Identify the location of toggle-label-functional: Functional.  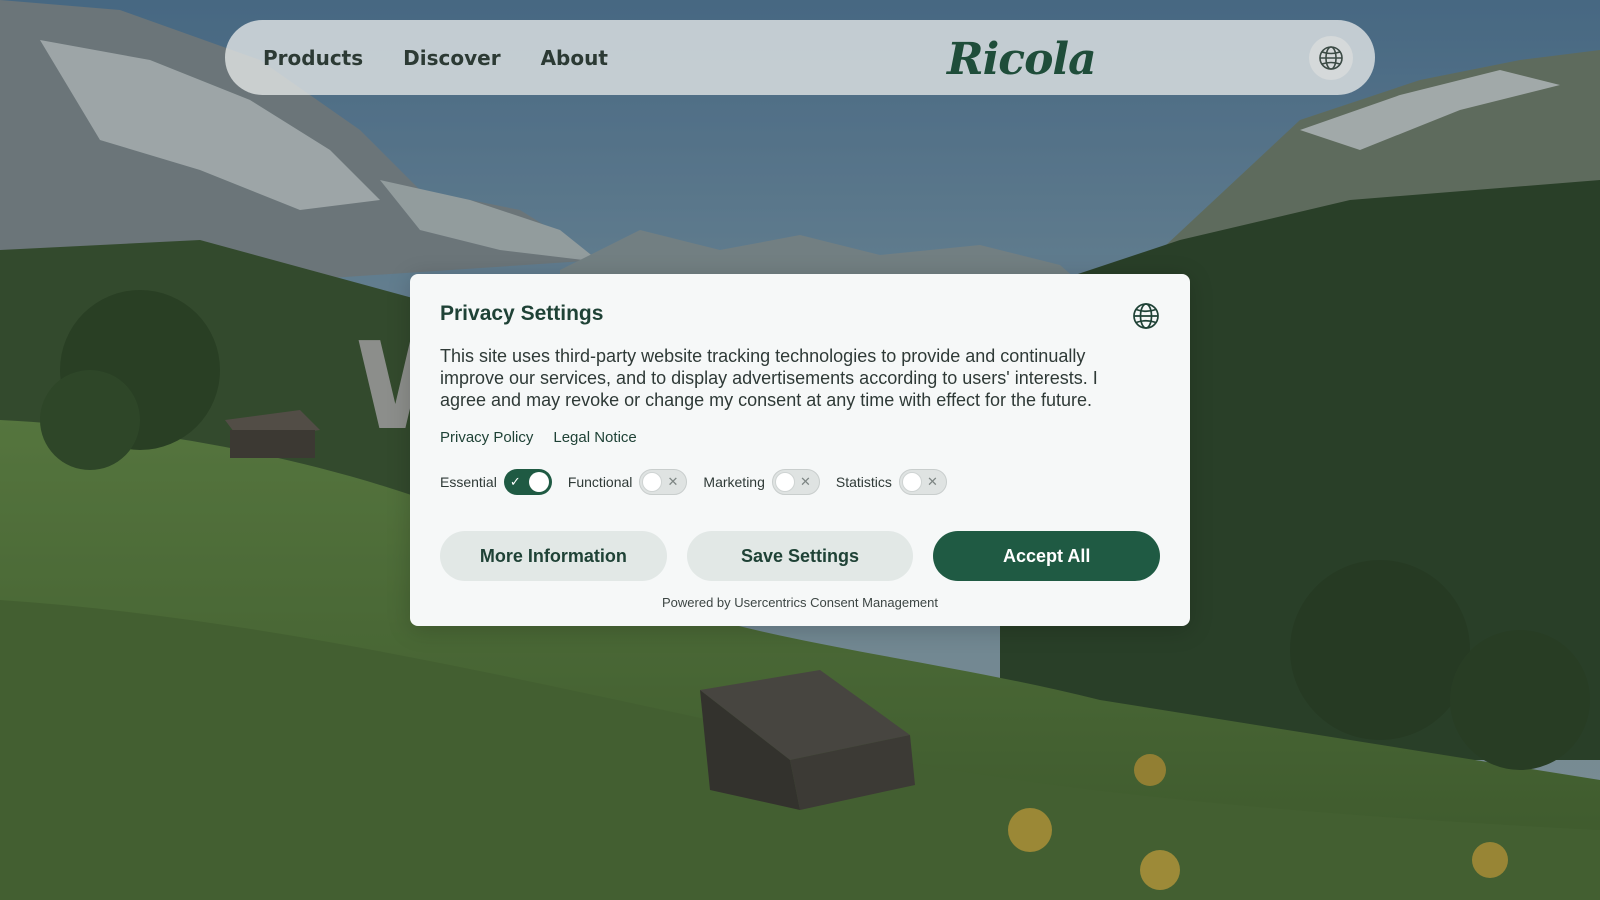
(600, 482).